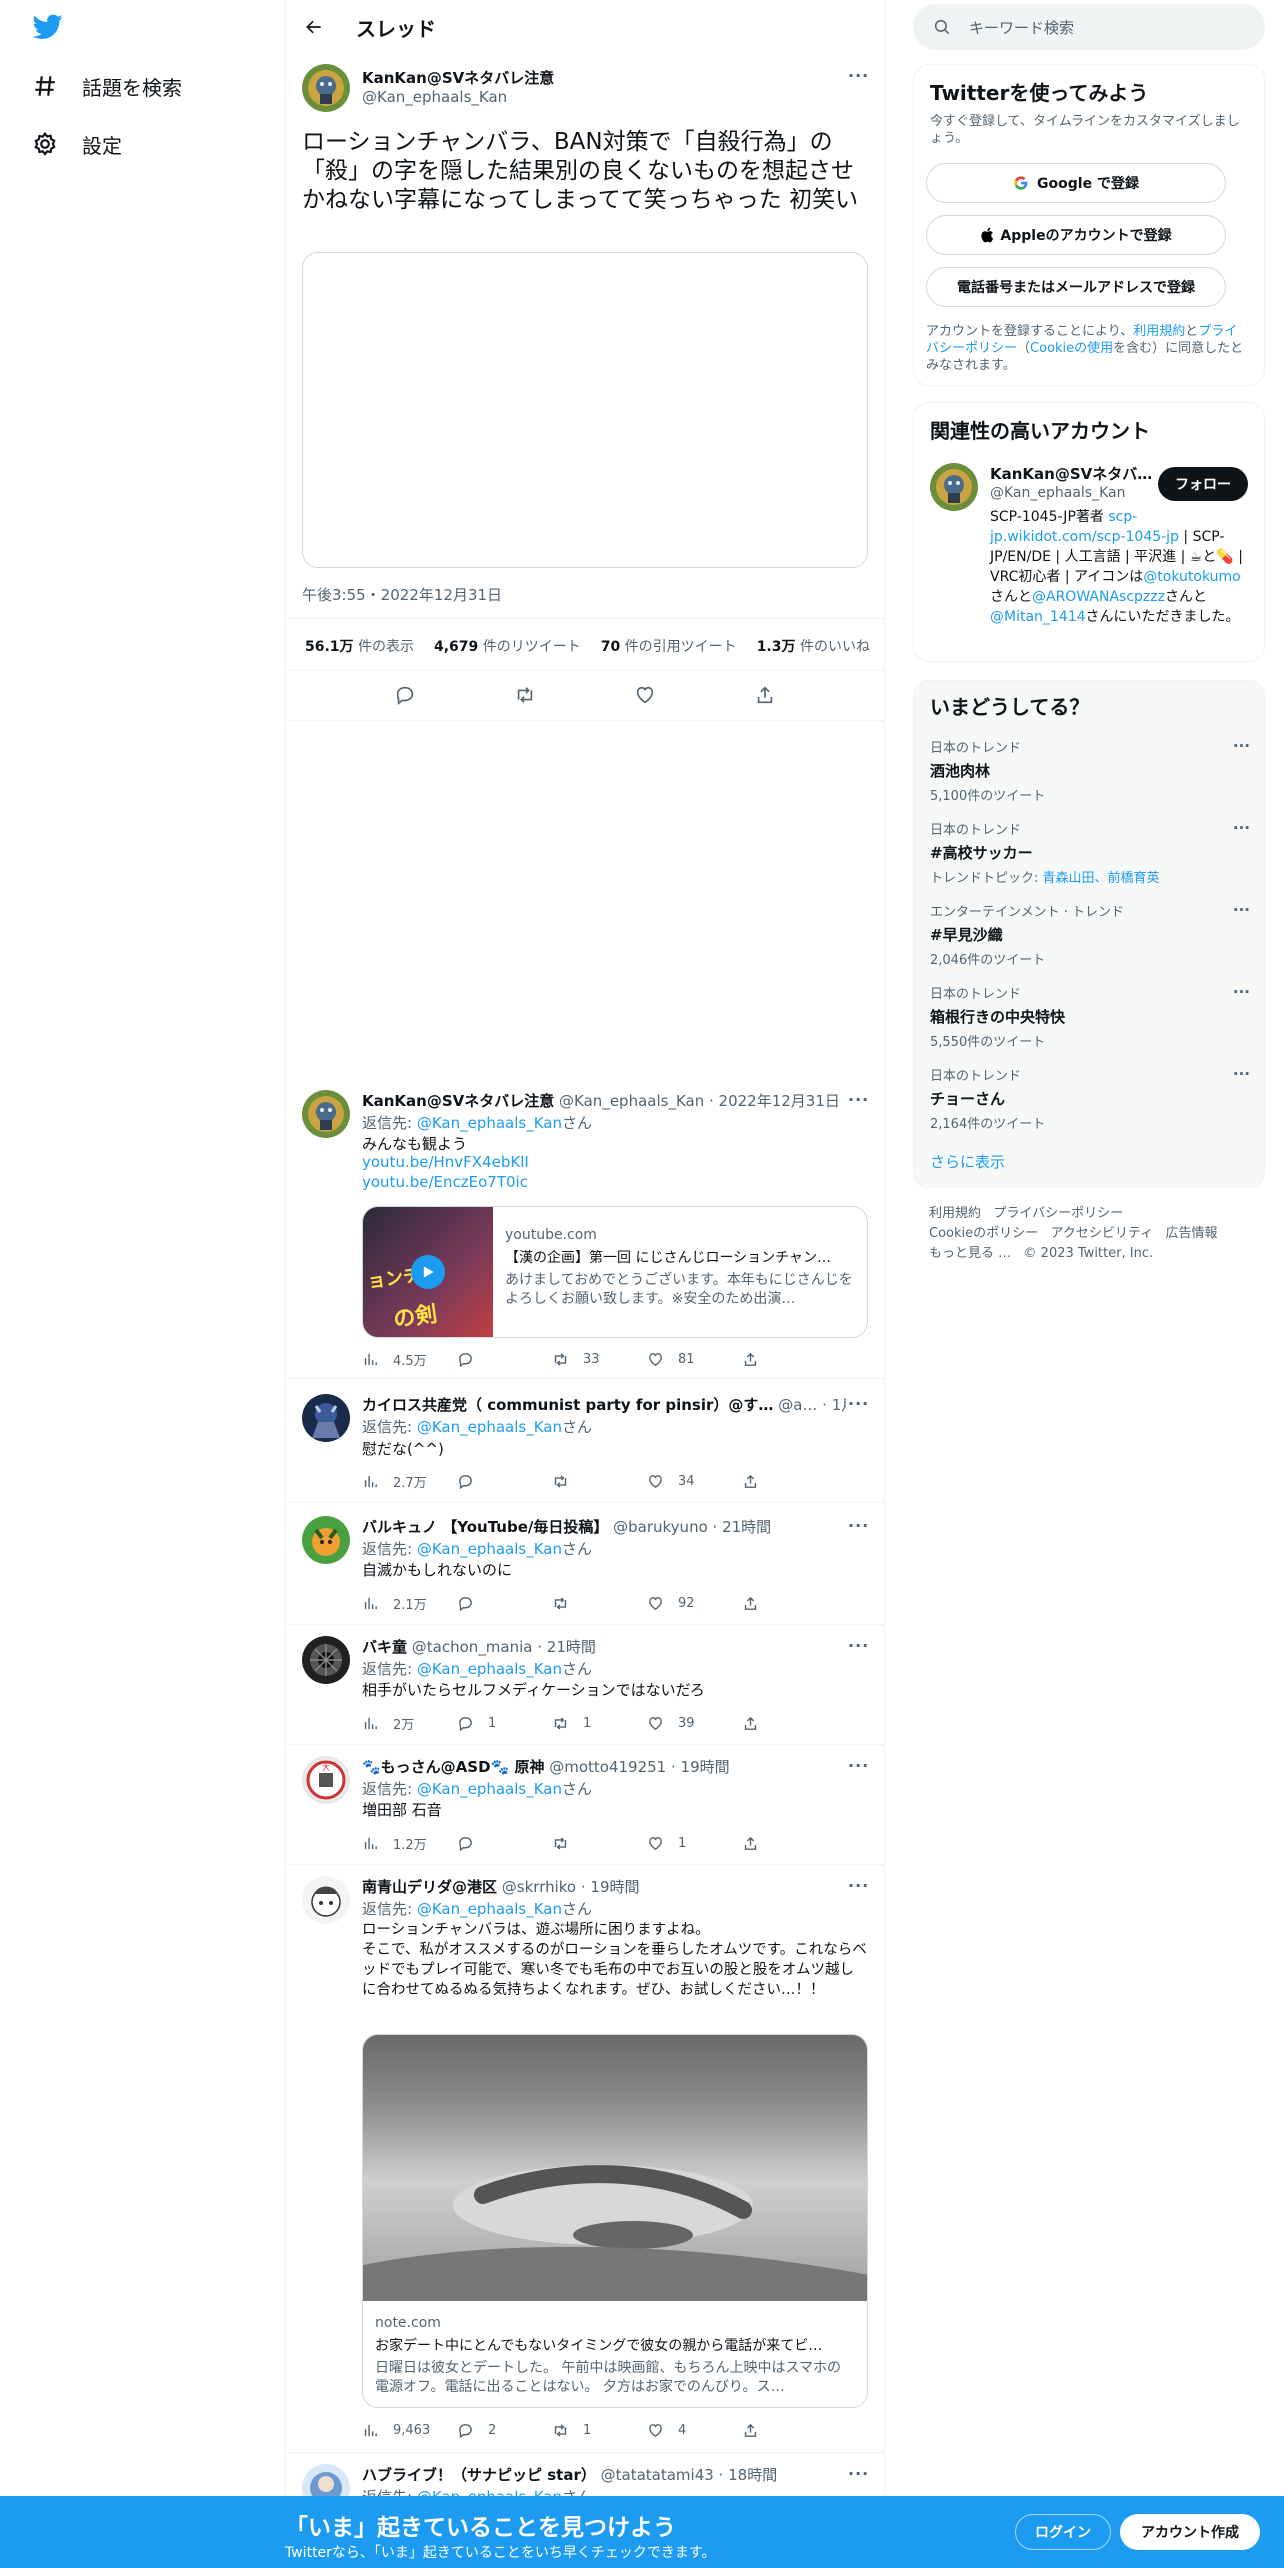 The width and height of the screenshot is (1284, 2568). What do you see at coordinates (409, 1603) in the screenshot?
I see `views-action: 2.1万` at bounding box center [409, 1603].